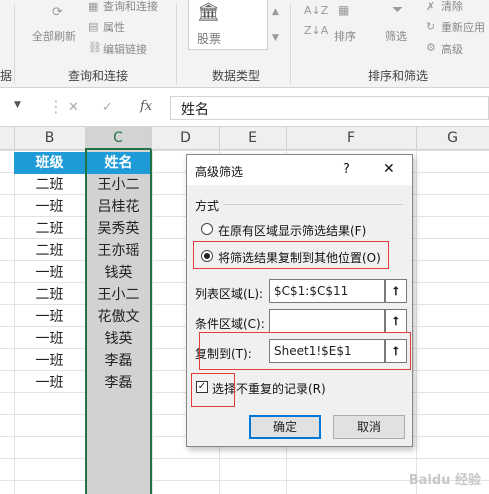 The image size is (489, 494). What do you see at coordinates (275, 12) in the screenshot?
I see `scroll-up-icon: ▲` at bounding box center [275, 12].